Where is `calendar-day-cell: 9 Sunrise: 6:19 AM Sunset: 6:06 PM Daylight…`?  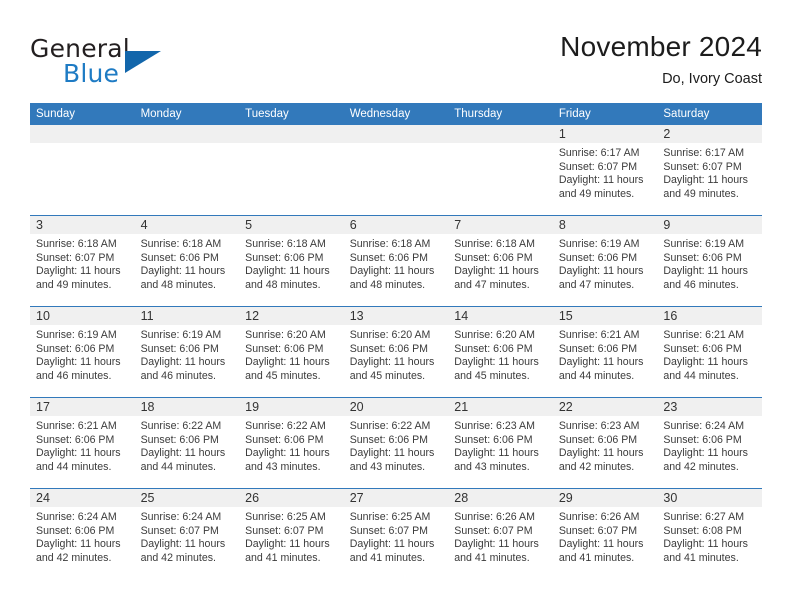 calendar-day-cell: 9 Sunrise: 6:19 AM Sunset: 6:06 PM Daylight… is located at coordinates (709, 261).